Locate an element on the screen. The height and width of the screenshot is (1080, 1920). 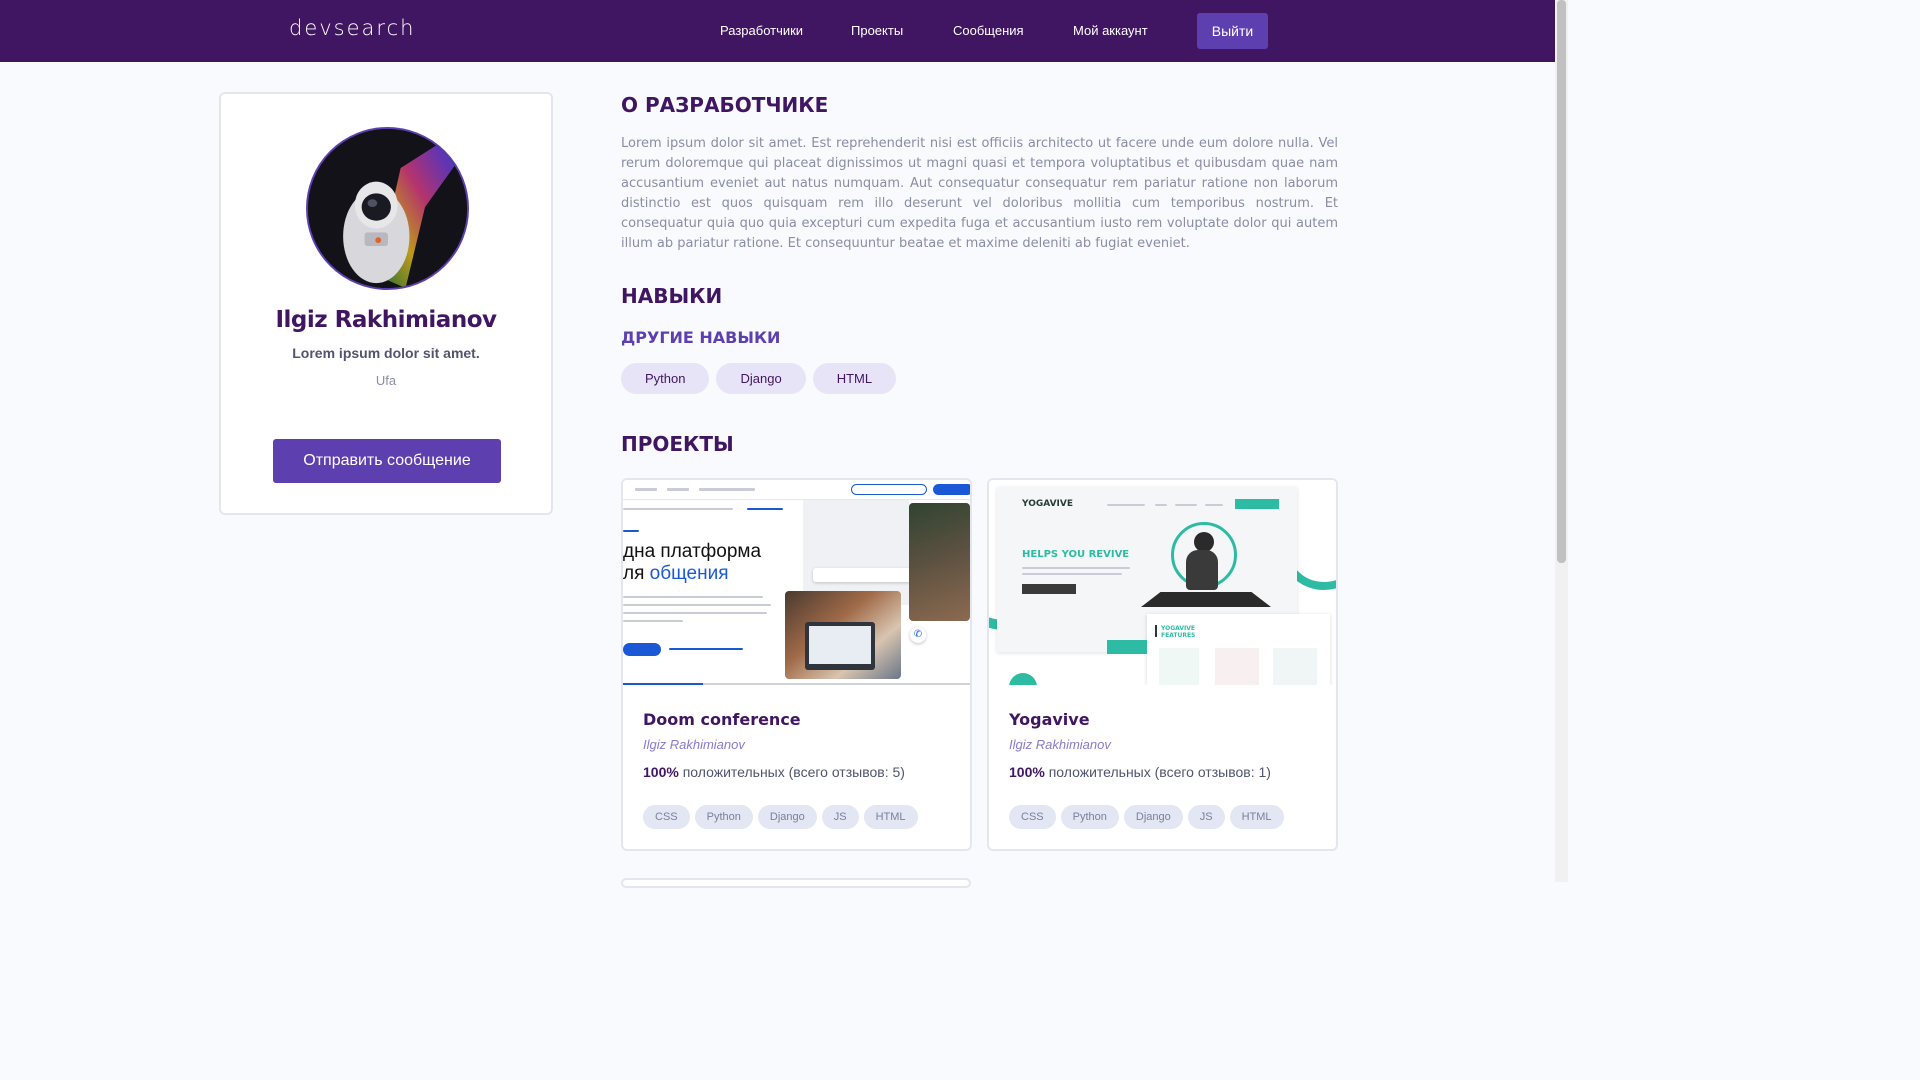
thumb-figure-head is located at coordinates (1204, 542).